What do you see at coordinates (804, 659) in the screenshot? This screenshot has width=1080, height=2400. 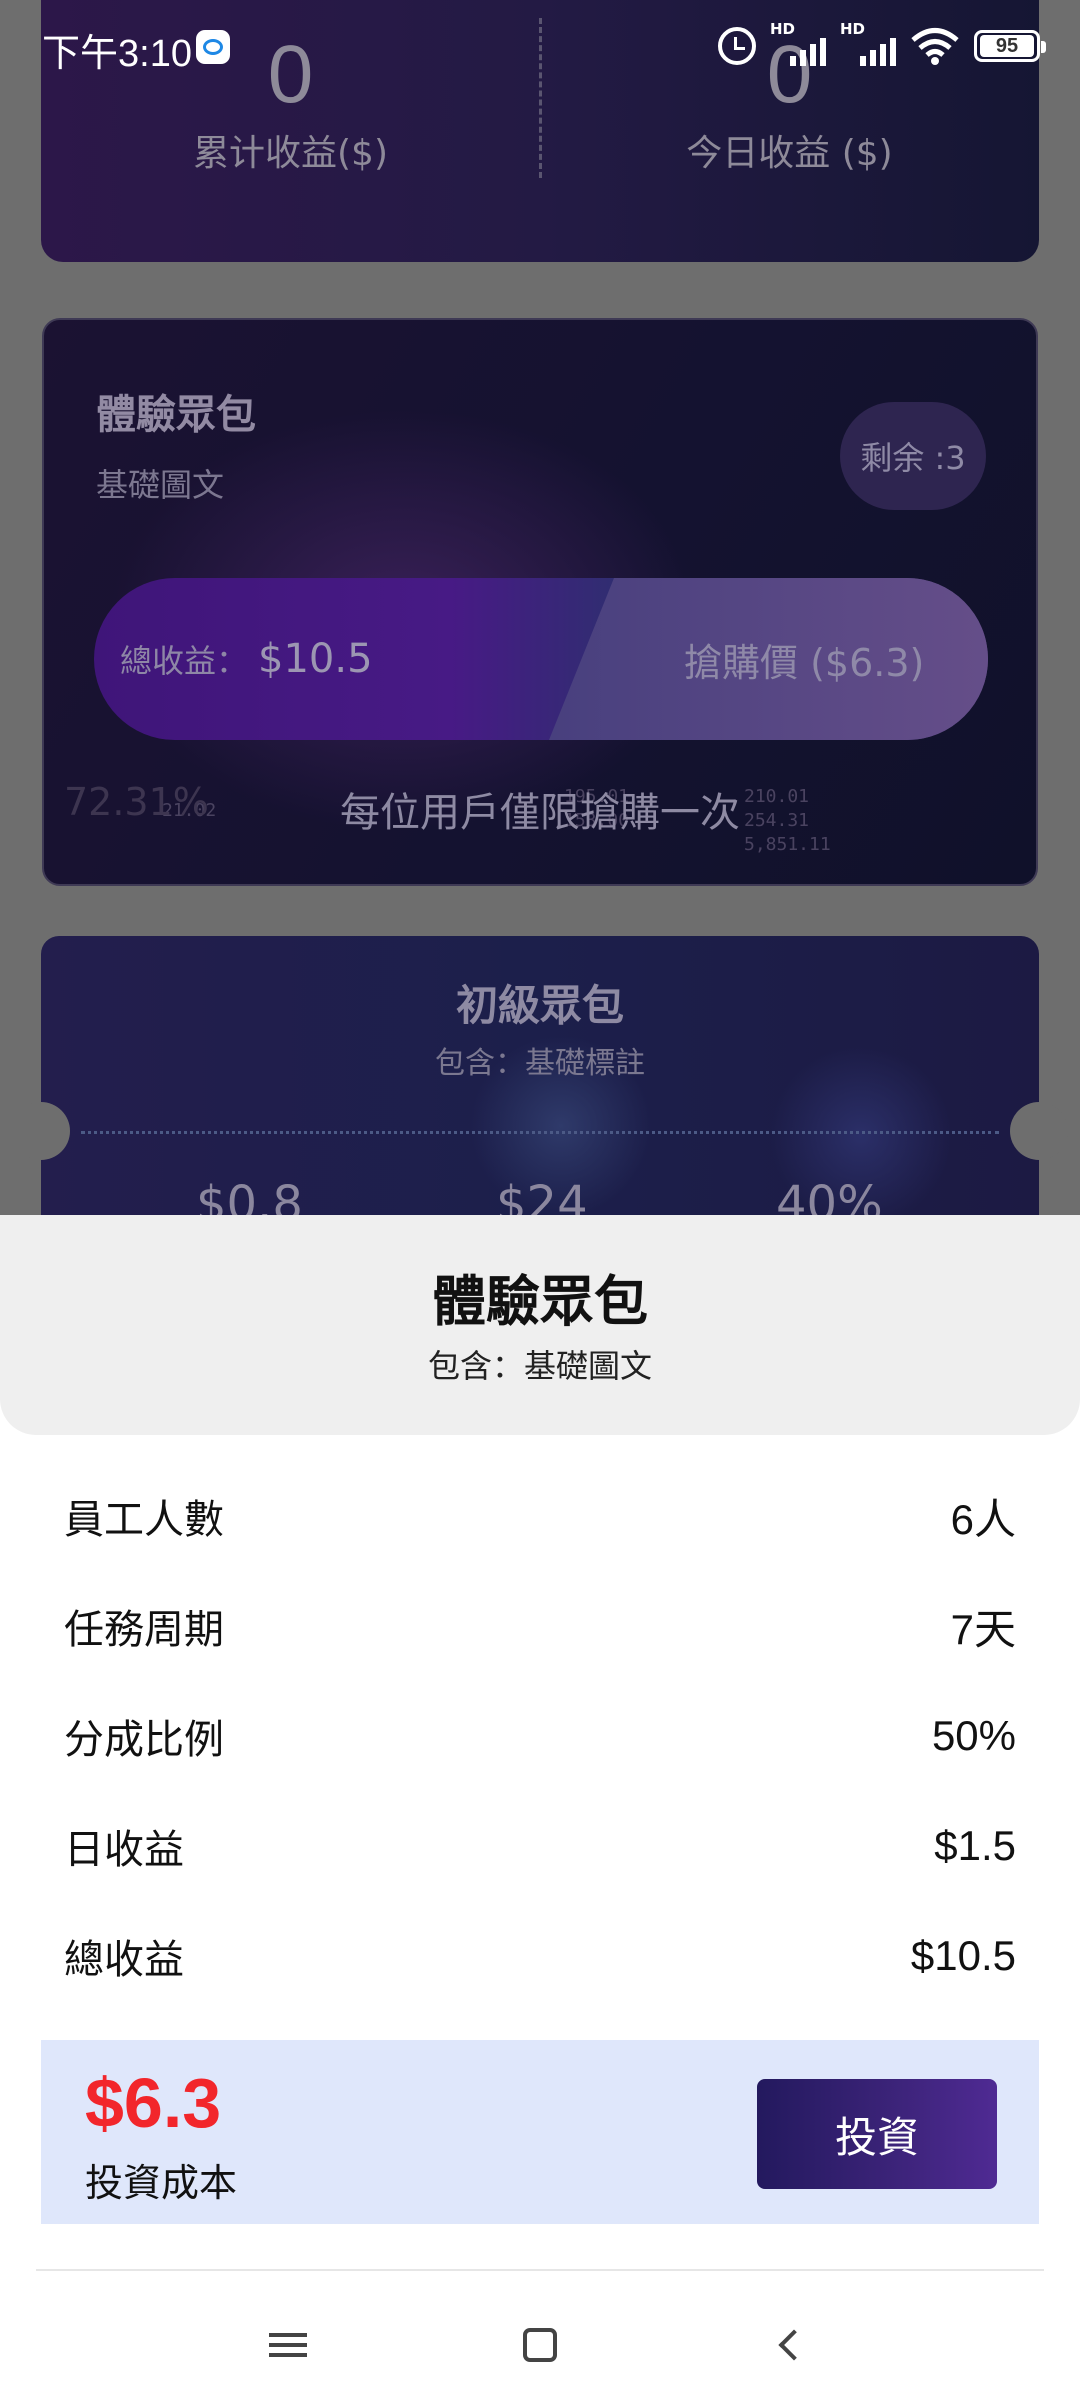 I see `buy-price-button: 搶購價 ($6.3)` at bounding box center [804, 659].